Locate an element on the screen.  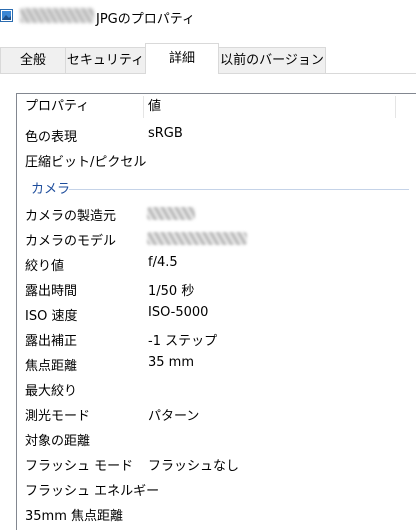
property-value: sRGB is located at coordinates (165, 133).